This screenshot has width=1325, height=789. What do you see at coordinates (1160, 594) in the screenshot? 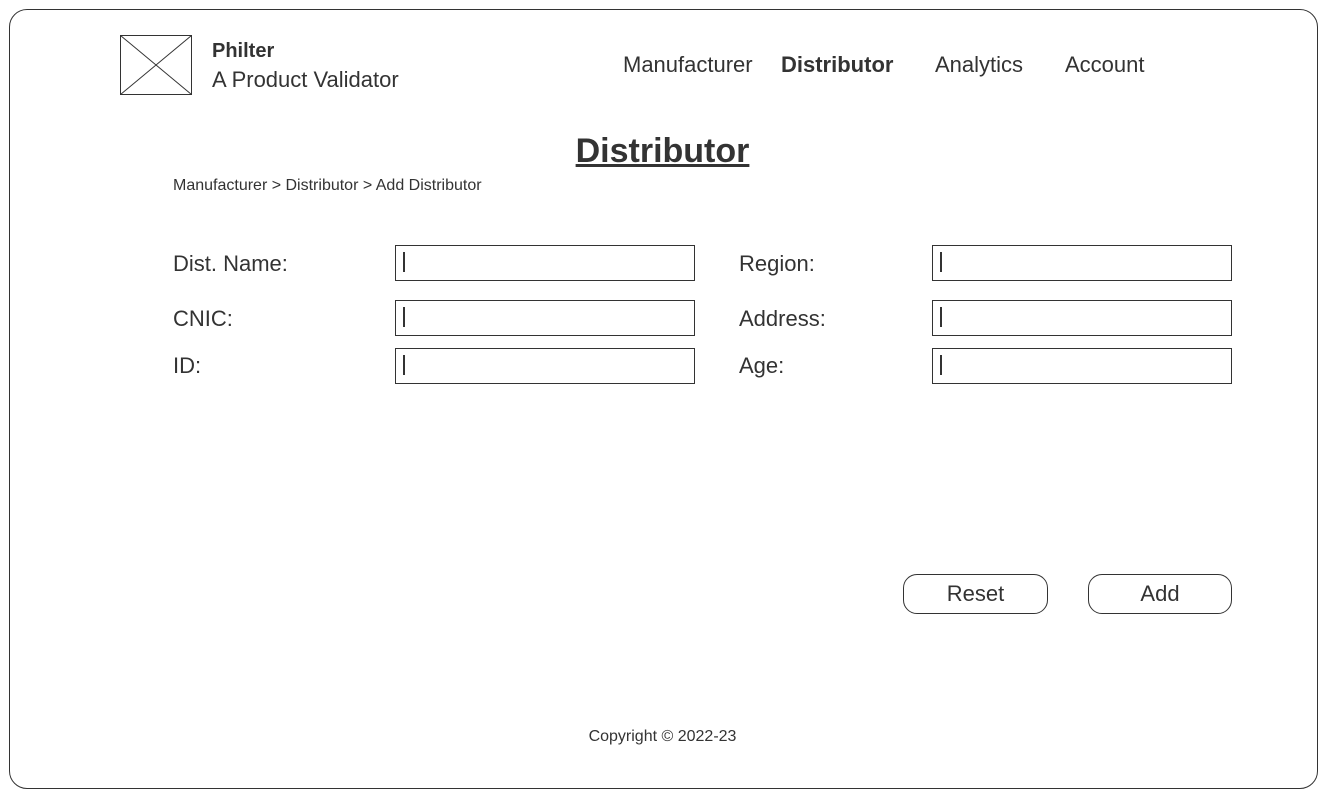
I see `add-button: Add` at bounding box center [1160, 594].